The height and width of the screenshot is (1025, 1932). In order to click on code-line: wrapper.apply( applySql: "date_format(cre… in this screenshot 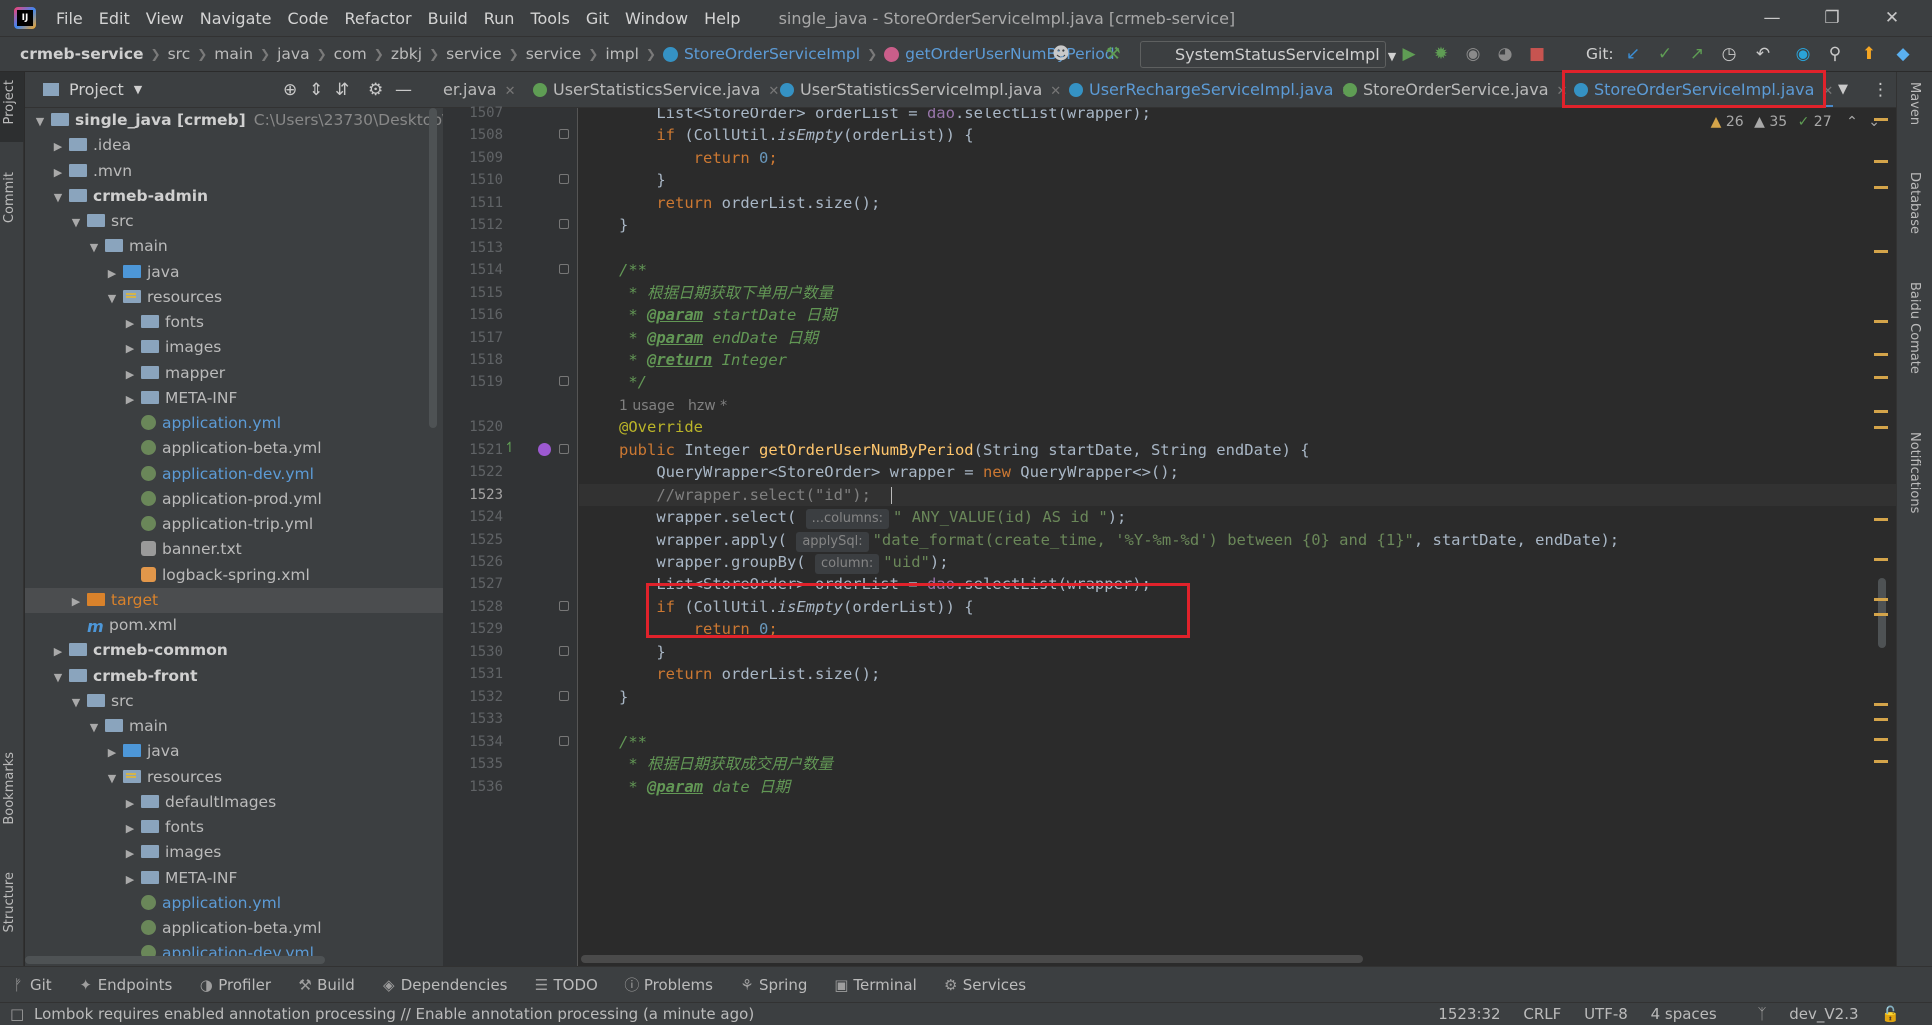, I will do `click(1099, 540)`.